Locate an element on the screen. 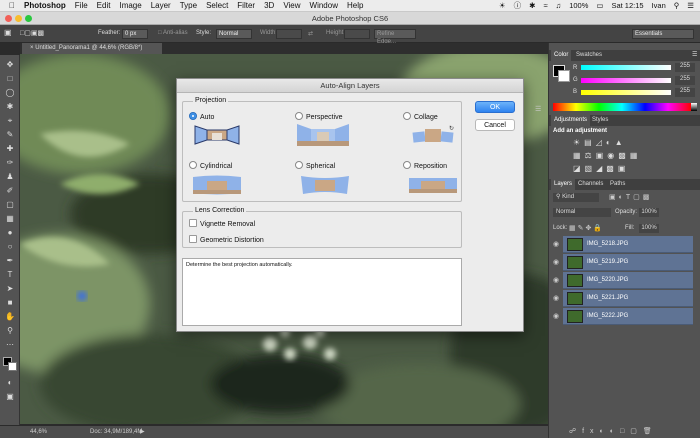 The image size is (700, 438). reposition-radio: Reposition is located at coordinates (425, 165).